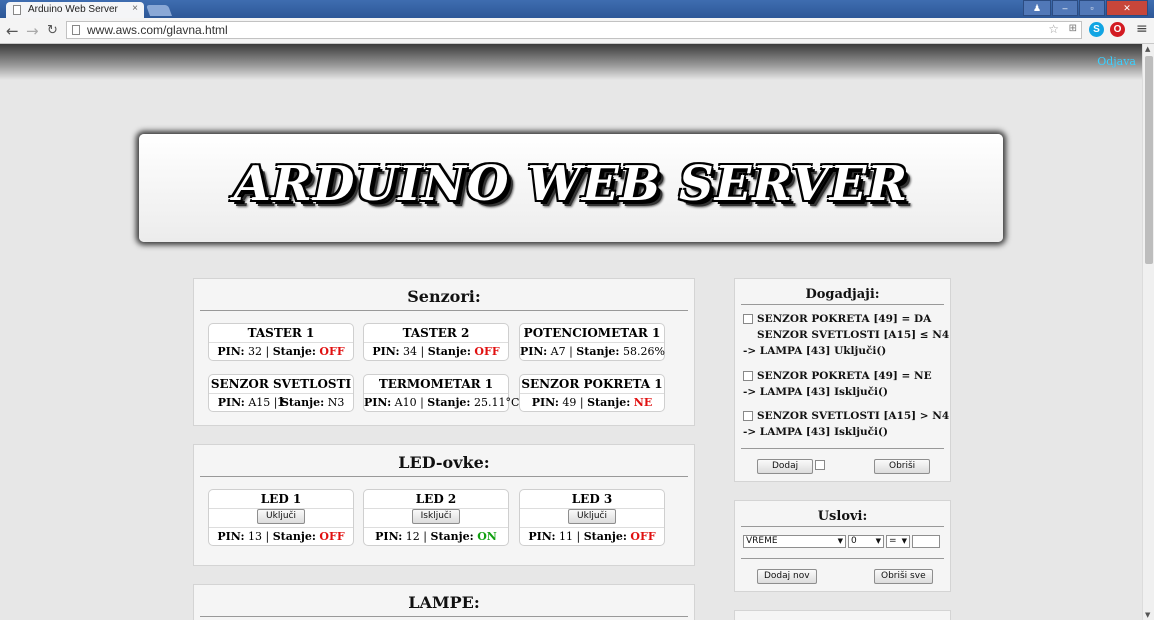 This screenshot has height=620, width=1154. Describe the element at coordinates (444, 299) in the screenshot. I see `sensors-title: Senzori:` at that location.